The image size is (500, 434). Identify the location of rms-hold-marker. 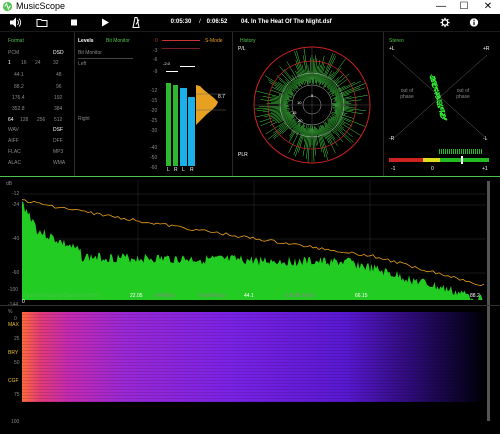
(187, 66).